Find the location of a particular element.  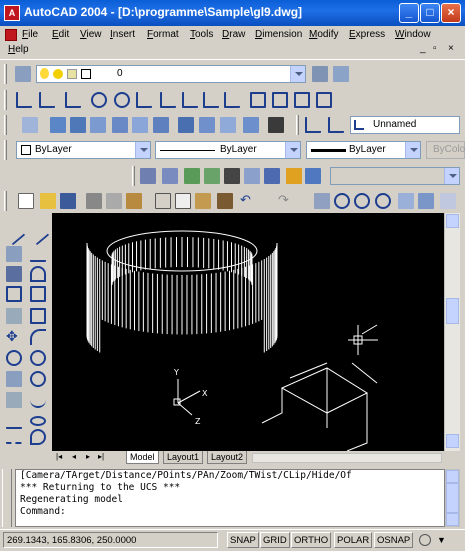

next-tab-button: ▸ is located at coordinates (88, 456).